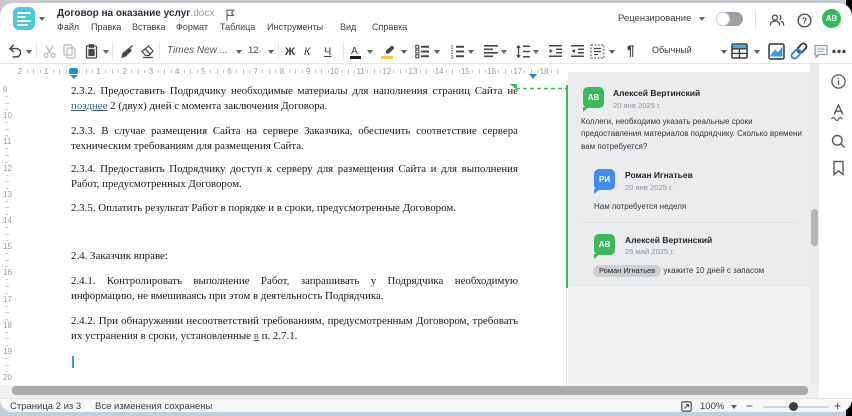  I want to click on svg-text: 3, so click(452, 57).